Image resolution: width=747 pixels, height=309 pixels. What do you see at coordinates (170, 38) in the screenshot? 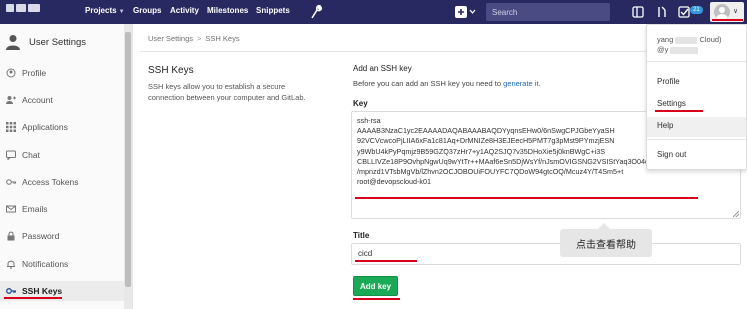
I see `breadcrumb-parent-link: User Settings` at bounding box center [170, 38].